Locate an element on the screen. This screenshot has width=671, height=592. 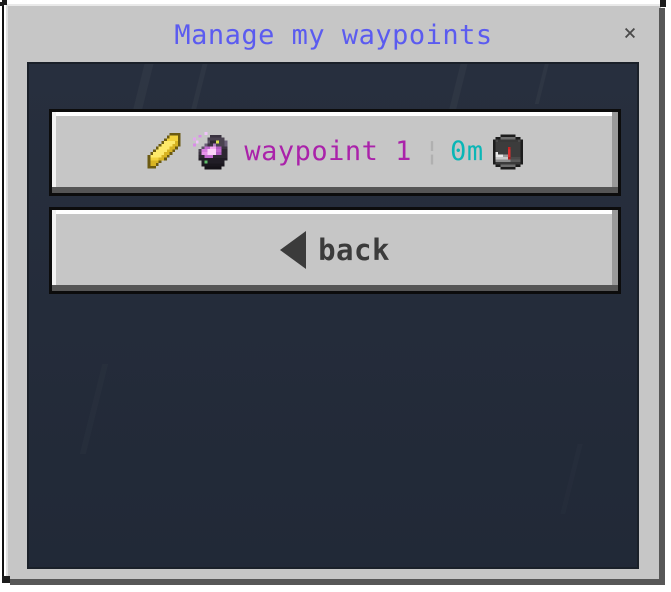
close-button: × is located at coordinates (630, 34).